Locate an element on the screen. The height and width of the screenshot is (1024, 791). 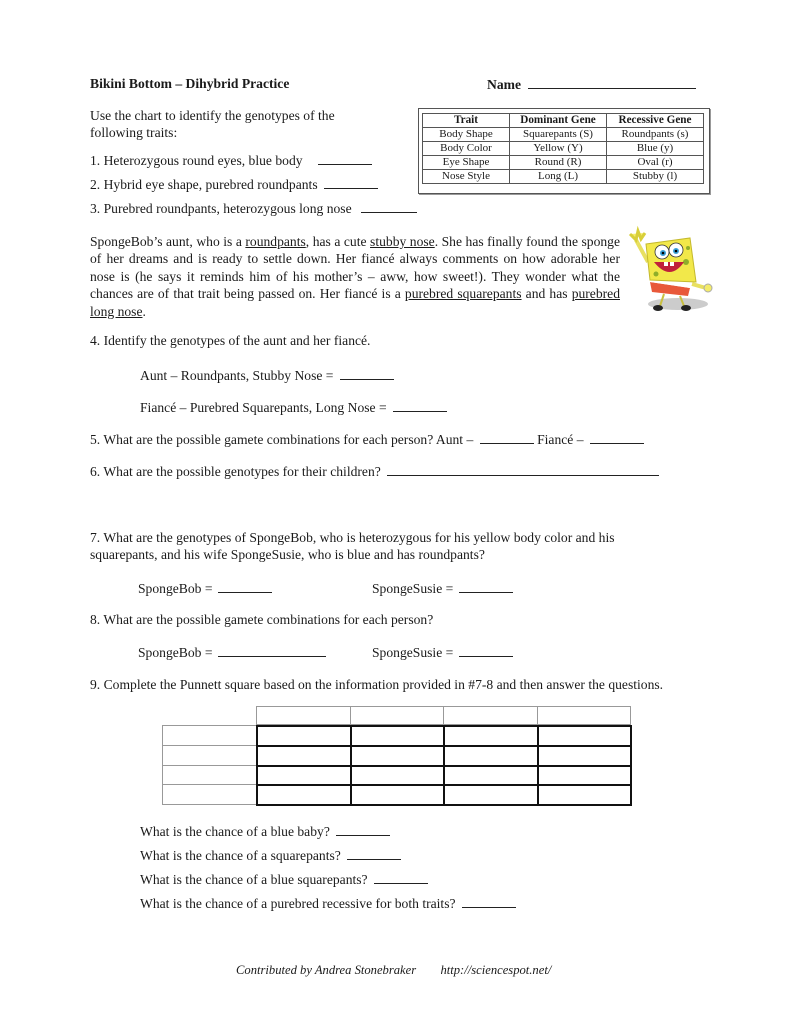
dominant-cell: Yellow (Y) is located at coordinates (558, 148).